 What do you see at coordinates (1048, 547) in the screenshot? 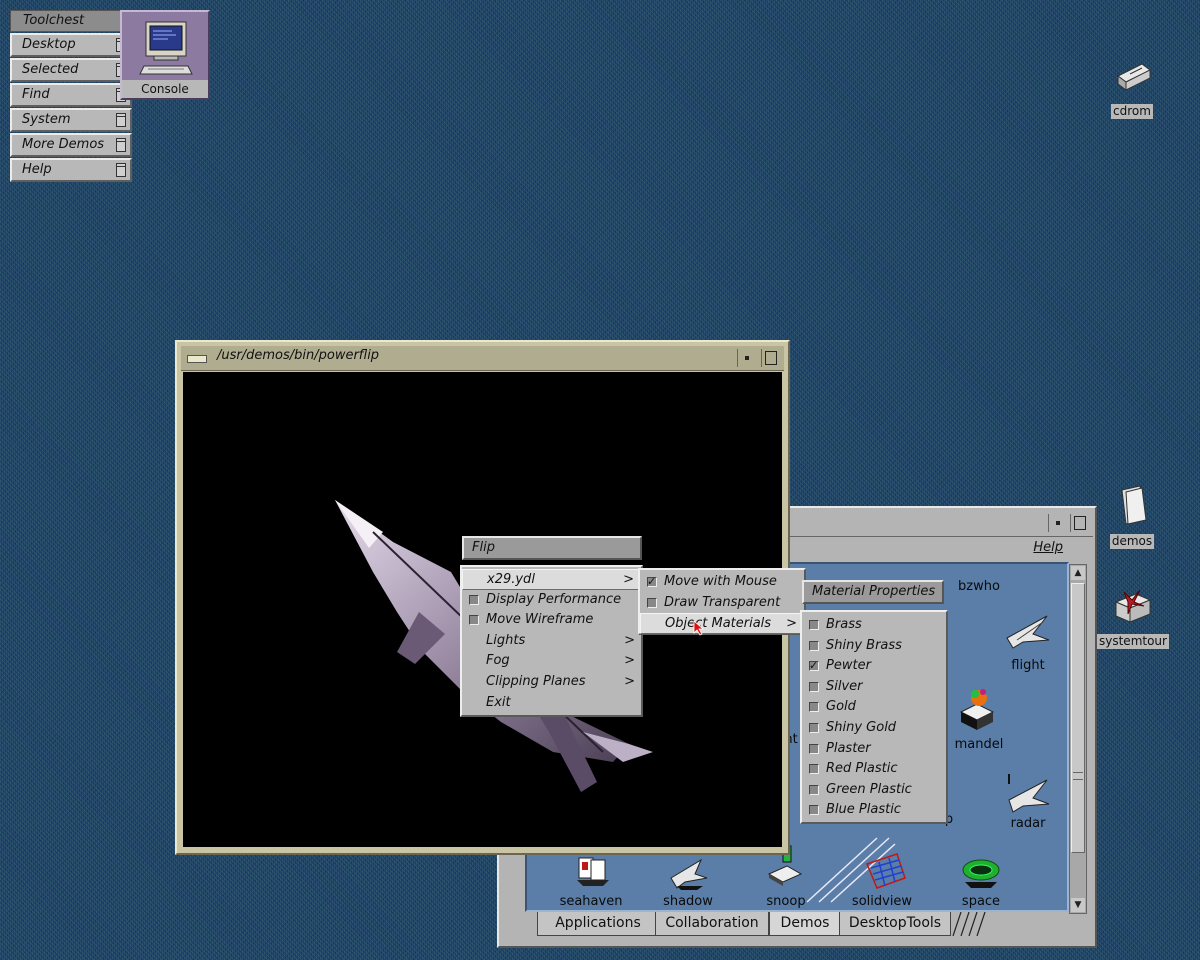
I see `help-menu: Help` at bounding box center [1048, 547].